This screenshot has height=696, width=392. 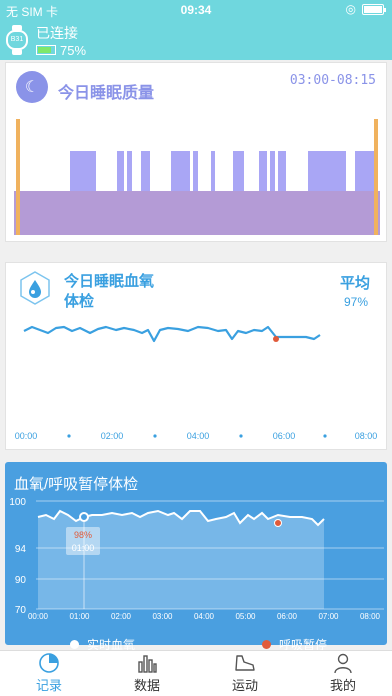 I want to click on oxygen-card-title: 今日睡眠血氧 体检, so click(x=109, y=292).